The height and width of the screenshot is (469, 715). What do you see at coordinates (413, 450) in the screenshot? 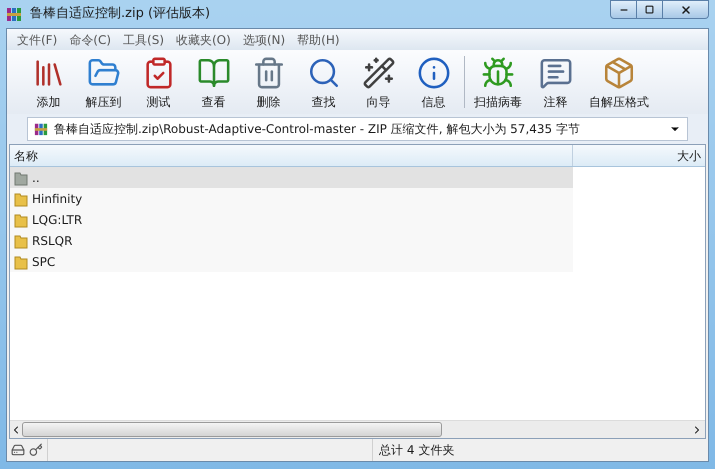
I see `status-text: 总计 4 文件夹` at bounding box center [413, 450].